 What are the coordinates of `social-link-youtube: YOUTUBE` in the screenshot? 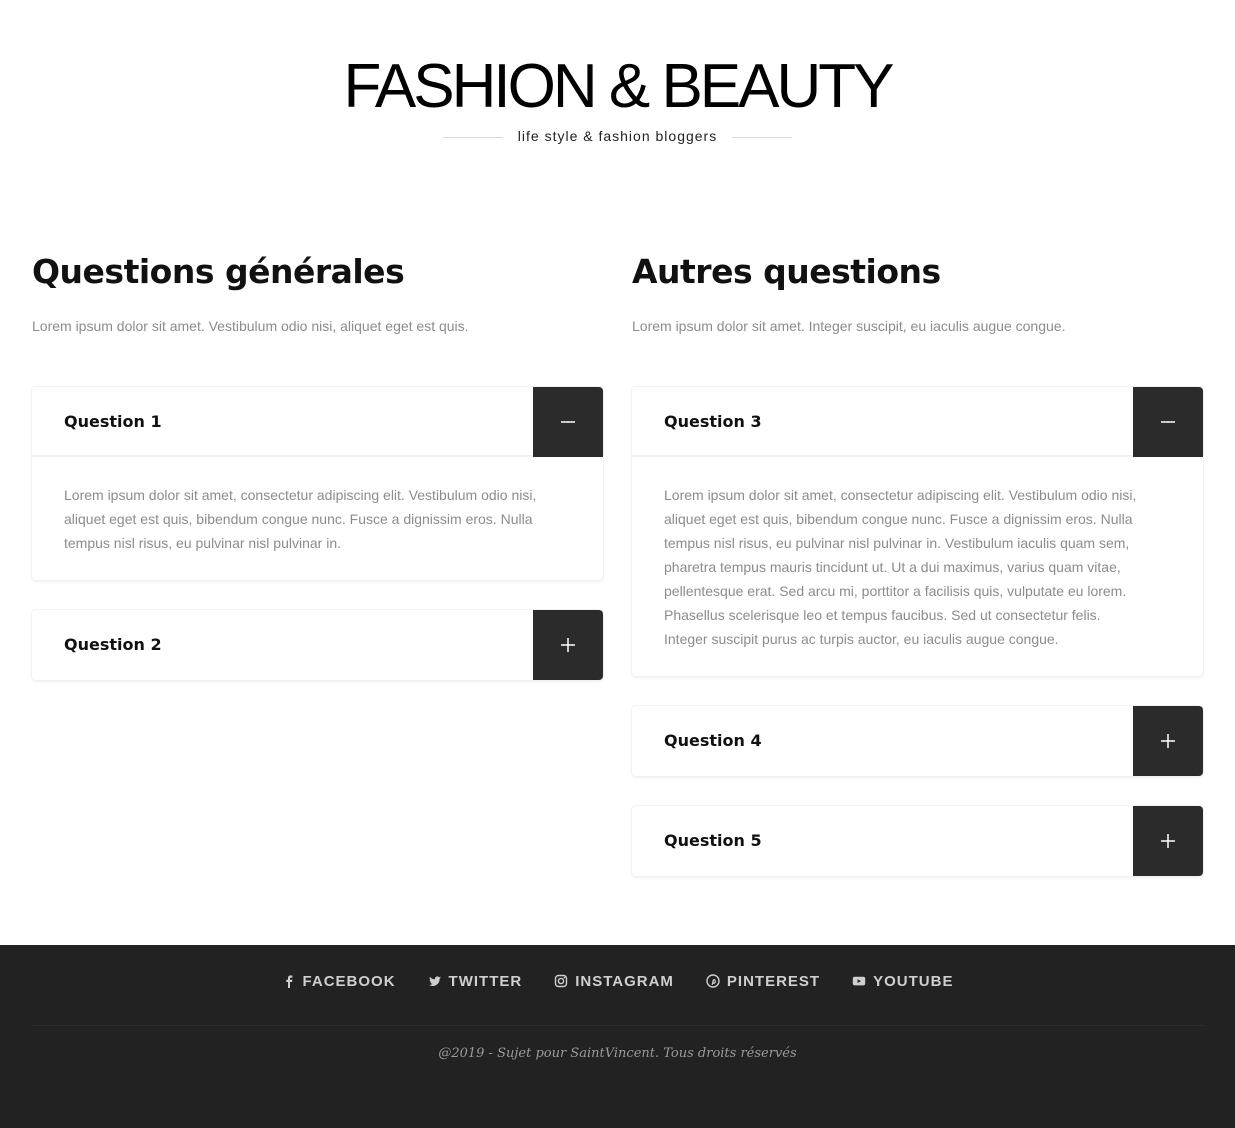 It's located at (902, 981).